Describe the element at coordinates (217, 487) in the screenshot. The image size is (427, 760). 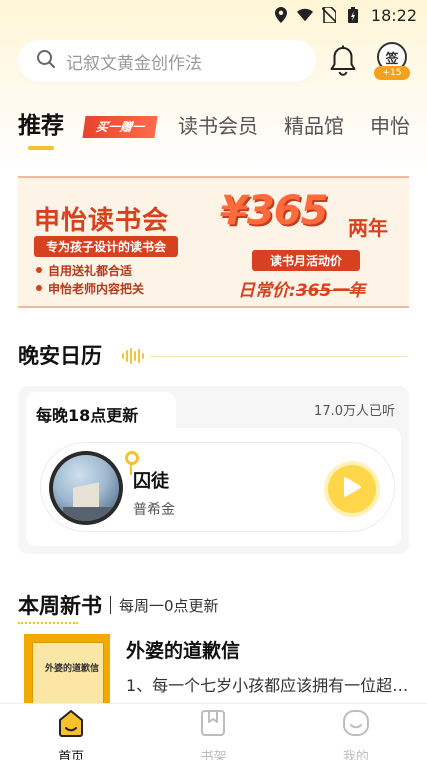
I see `audio-player: 囚徒 普希金` at that location.